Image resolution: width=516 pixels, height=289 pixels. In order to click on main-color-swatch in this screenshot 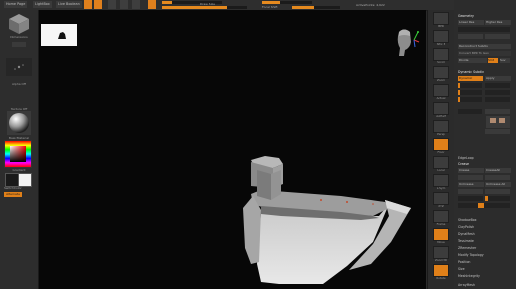, I will do `click(25, 180)`.